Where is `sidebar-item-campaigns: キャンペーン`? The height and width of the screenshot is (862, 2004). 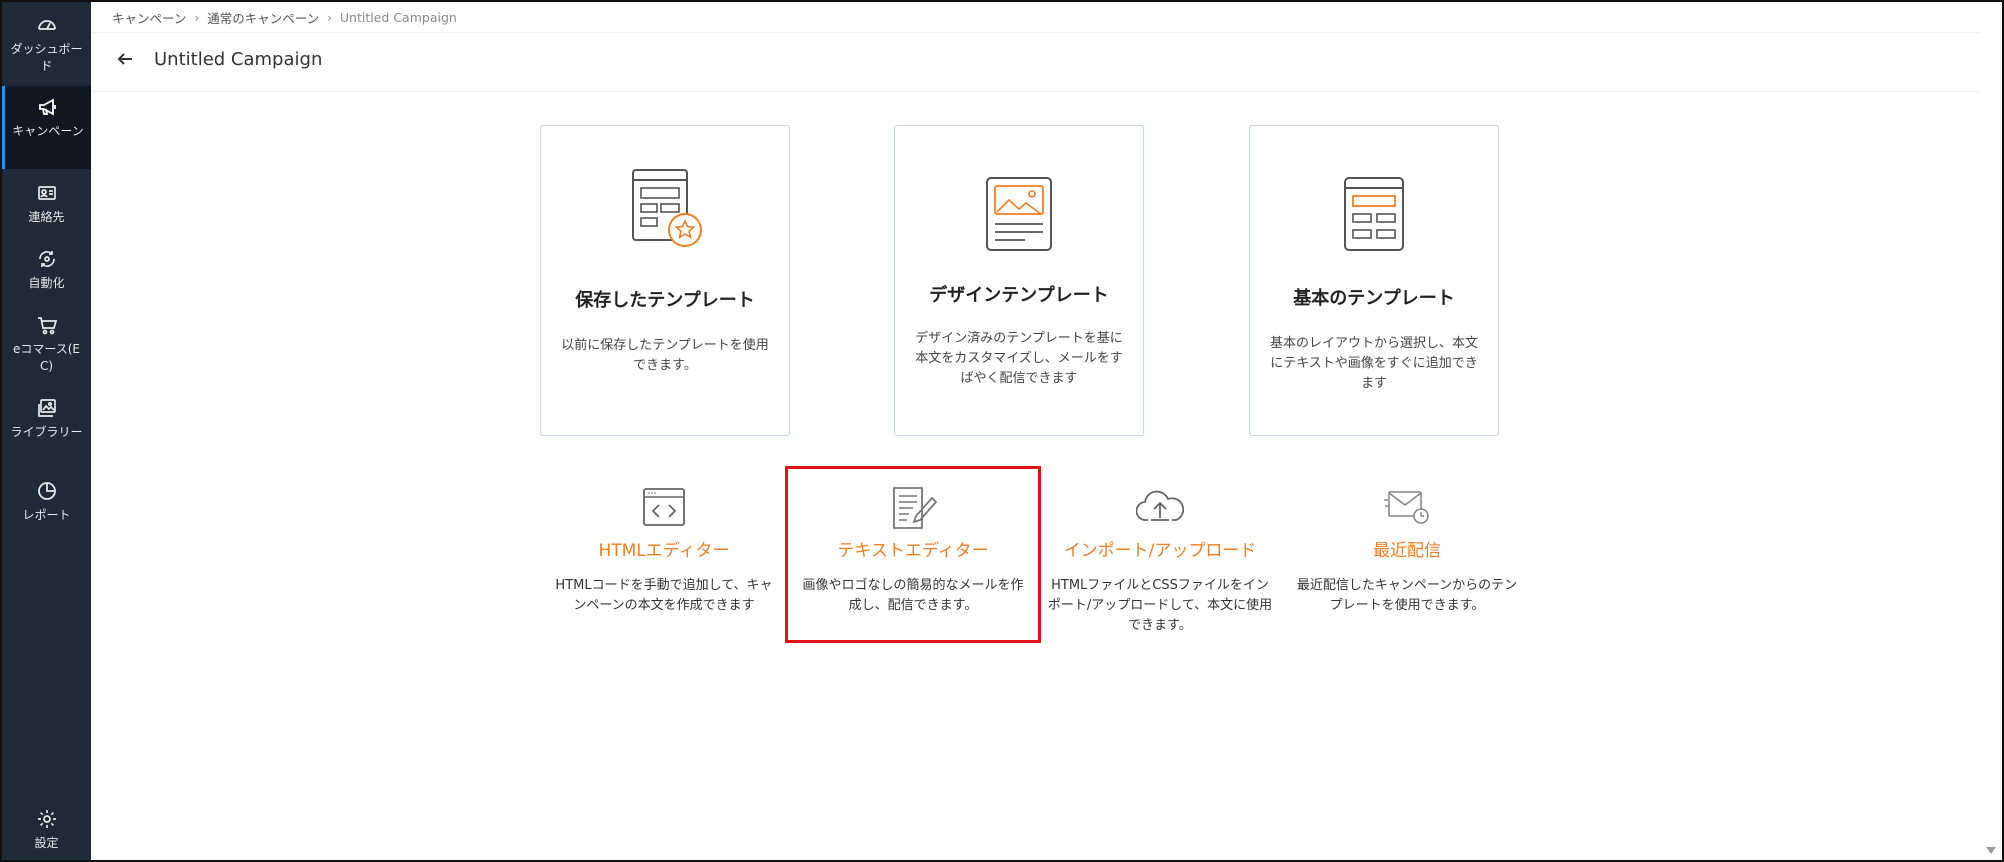
sidebar-item-campaigns: キャンペーン is located at coordinates (46, 127).